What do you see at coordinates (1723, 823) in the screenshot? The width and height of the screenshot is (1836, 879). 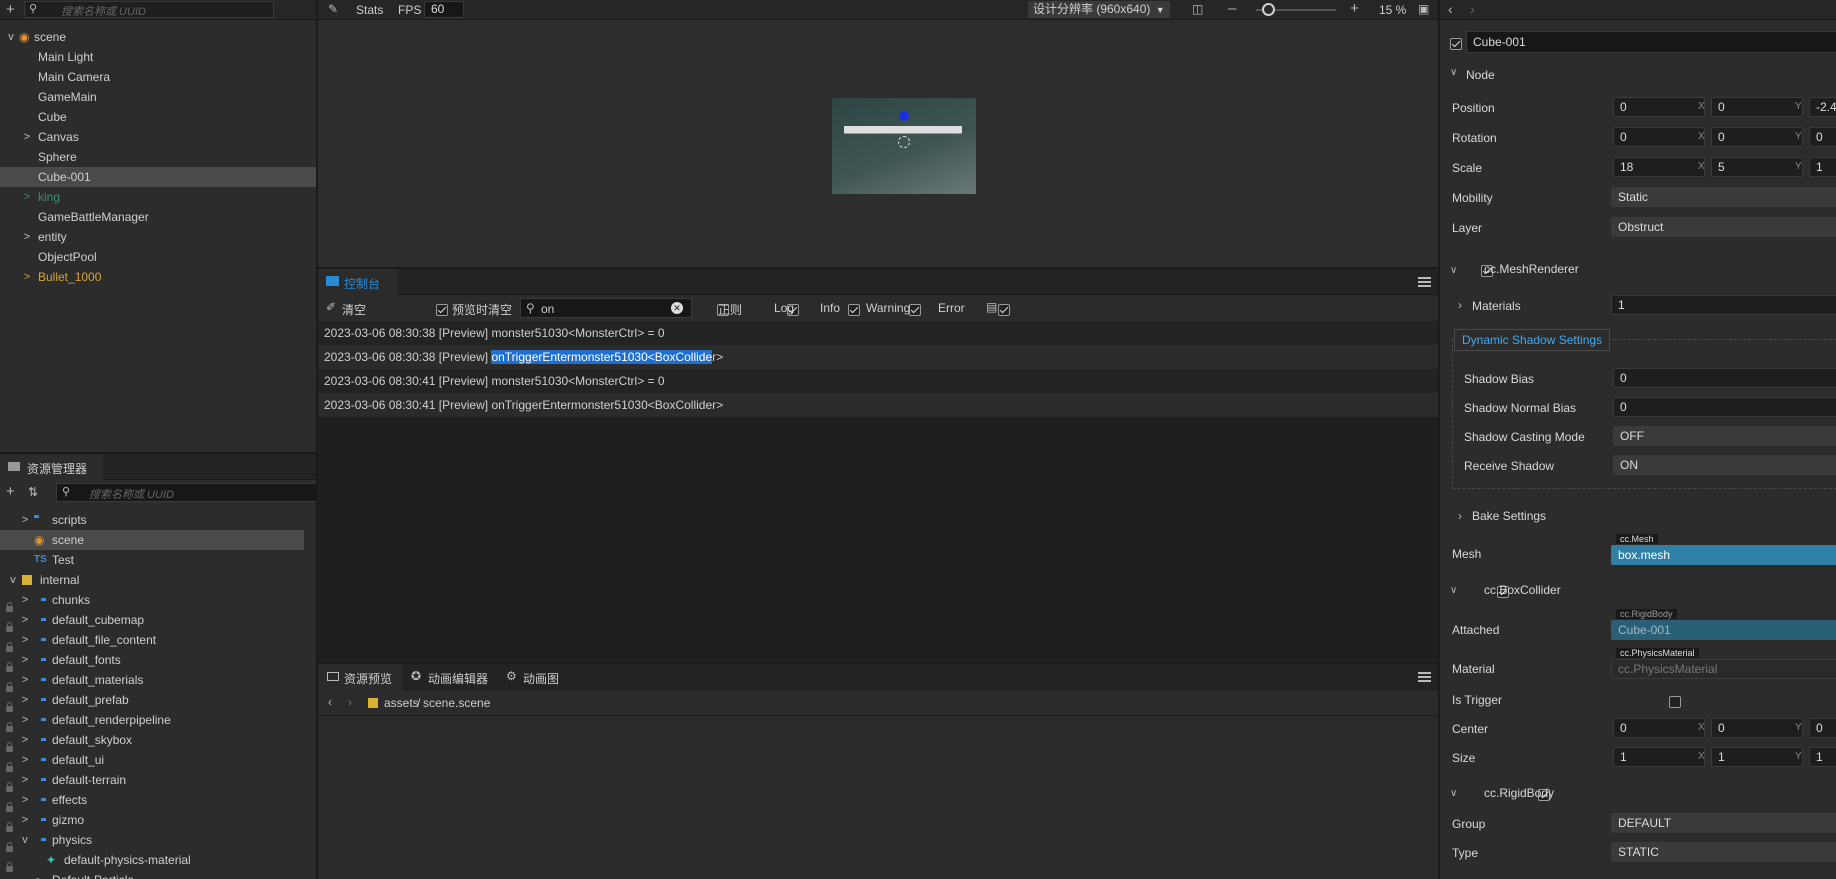 I see `group-select: DEFAULT` at bounding box center [1723, 823].